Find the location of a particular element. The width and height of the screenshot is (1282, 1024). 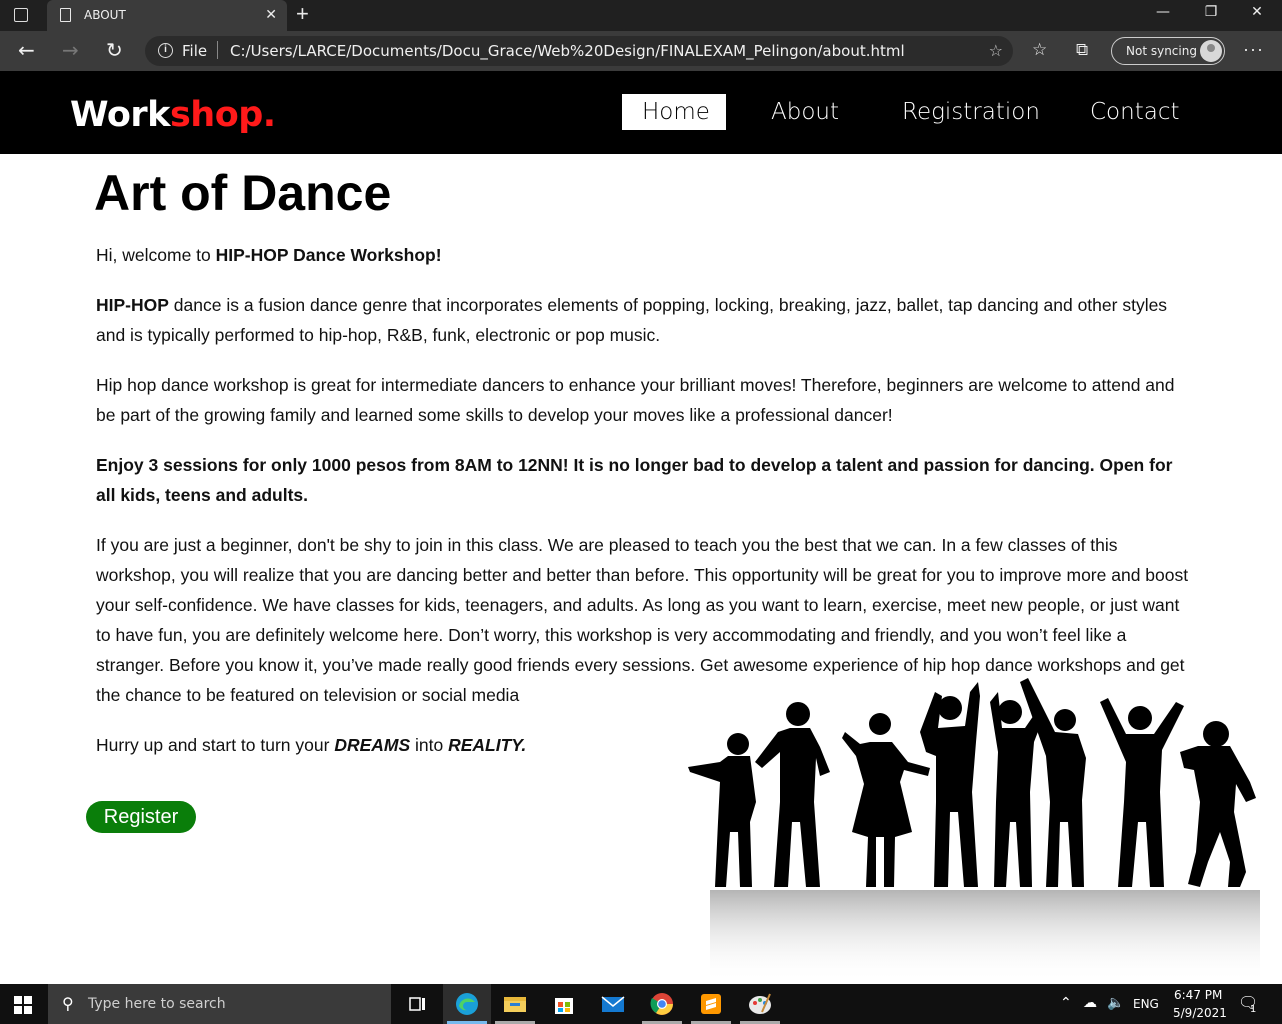

welcome-prefix: Hi, welcome to is located at coordinates (156, 255).